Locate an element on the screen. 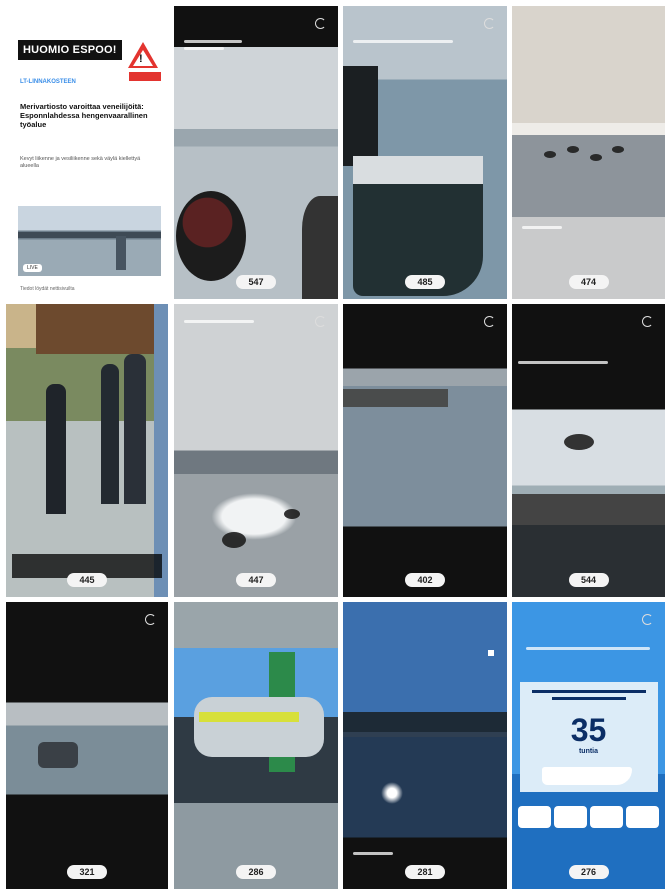 The height and width of the screenshot is (889, 665). view-count: 402 is located at coordinates (425, 580).